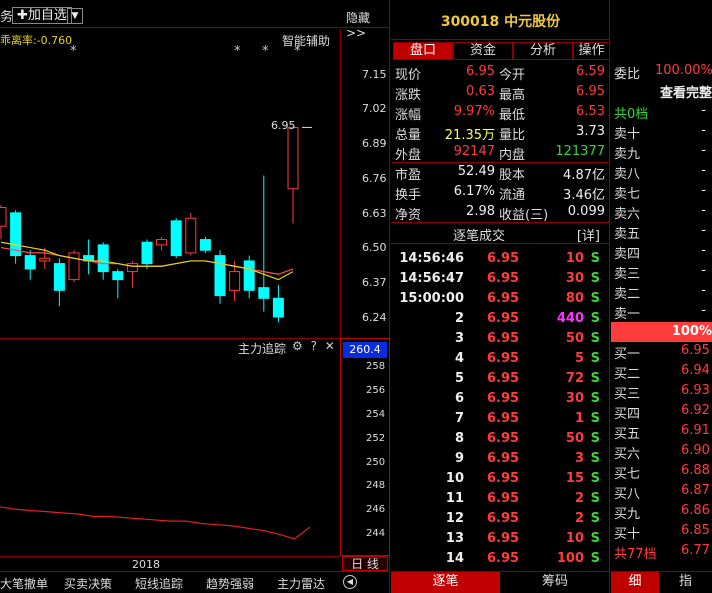  I want to click on trade-time: 7, so click(459, 418).